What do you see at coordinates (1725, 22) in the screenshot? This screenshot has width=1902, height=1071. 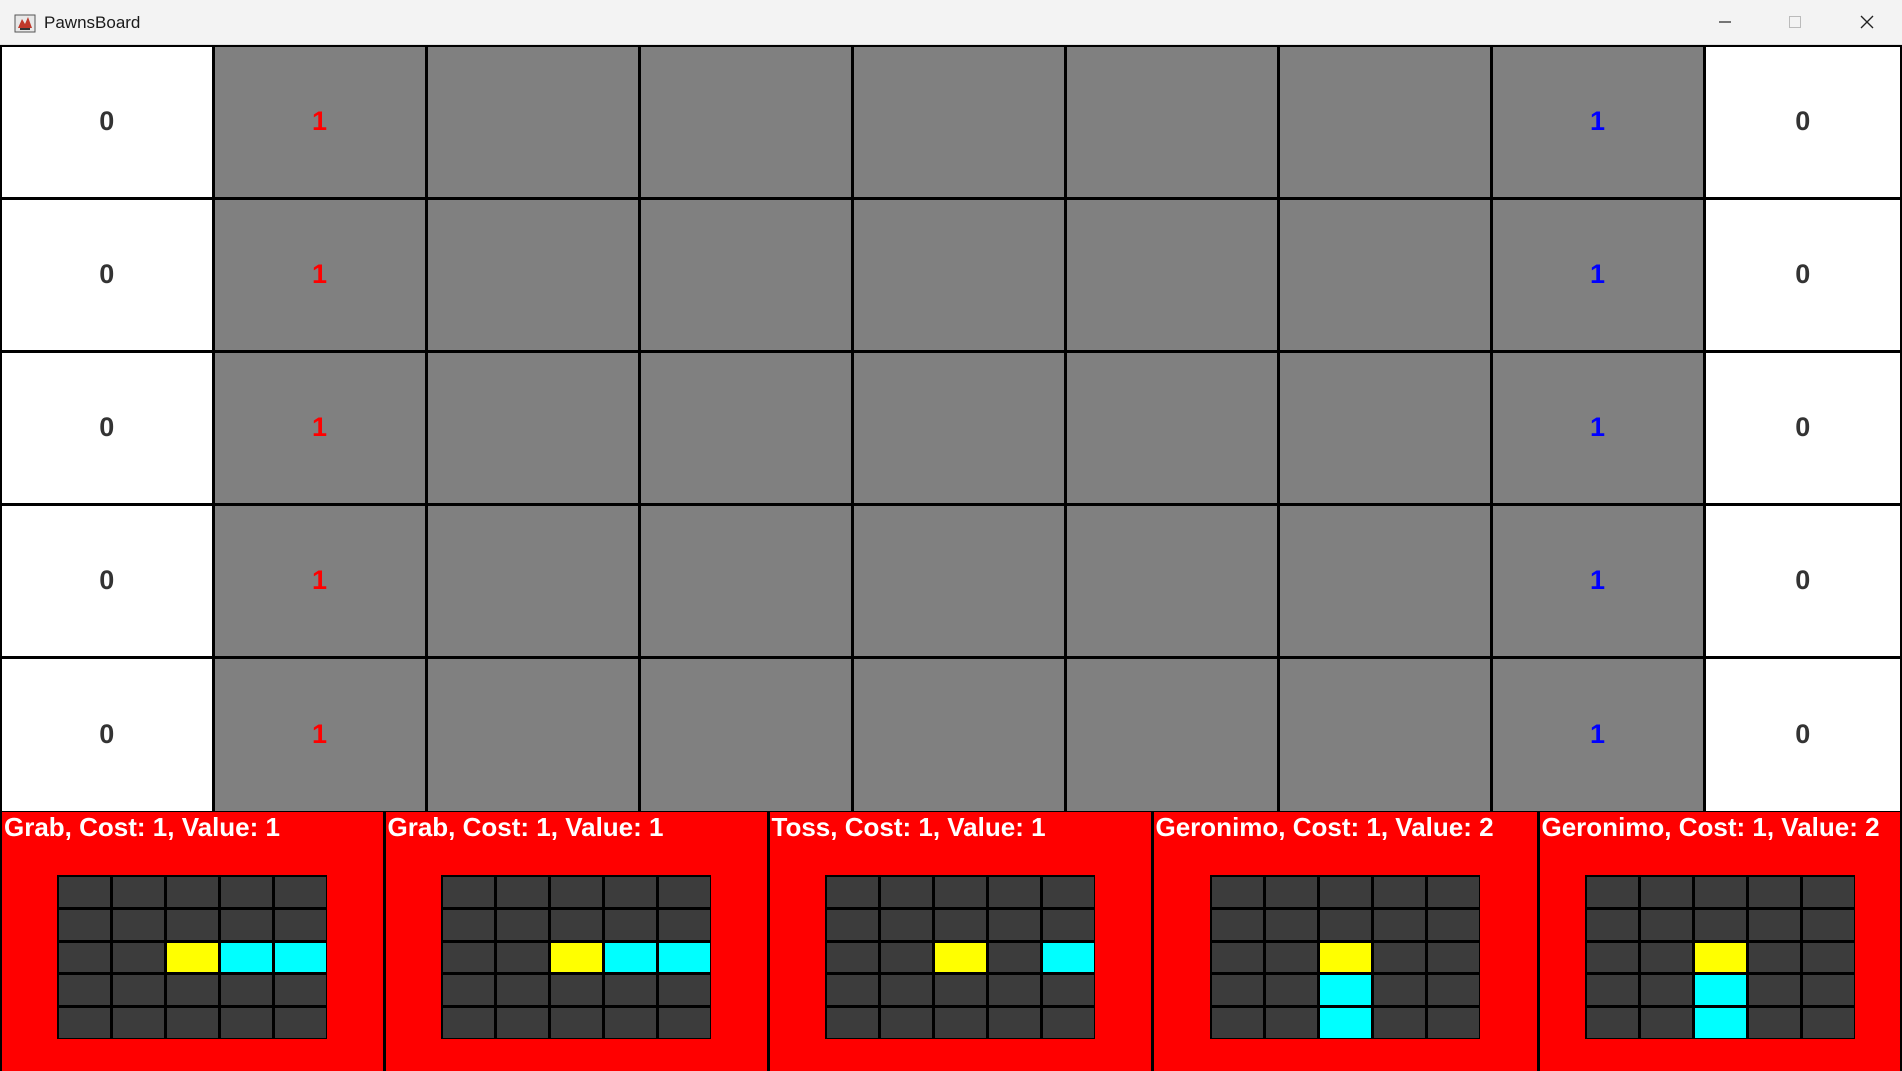 I see `minimize-button` at bounding box center [1725, 22].